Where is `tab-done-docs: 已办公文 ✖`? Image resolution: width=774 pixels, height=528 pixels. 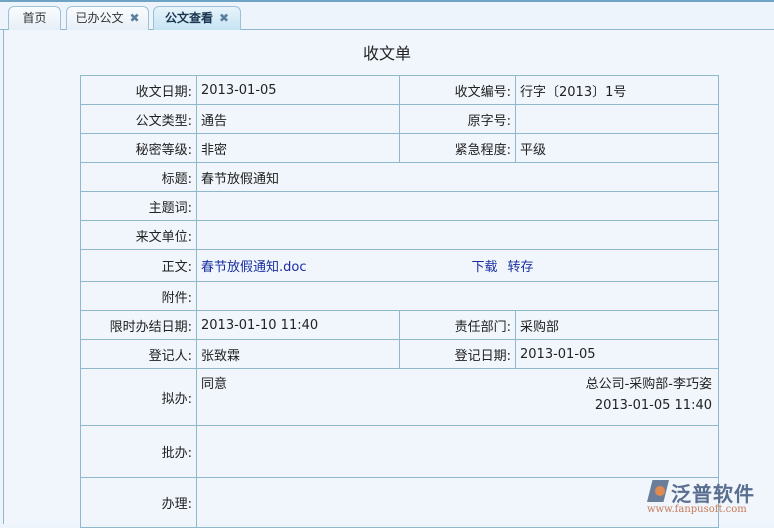
tab-done-docs: 已办公文 ✖ is located at coordinates (107, 18).